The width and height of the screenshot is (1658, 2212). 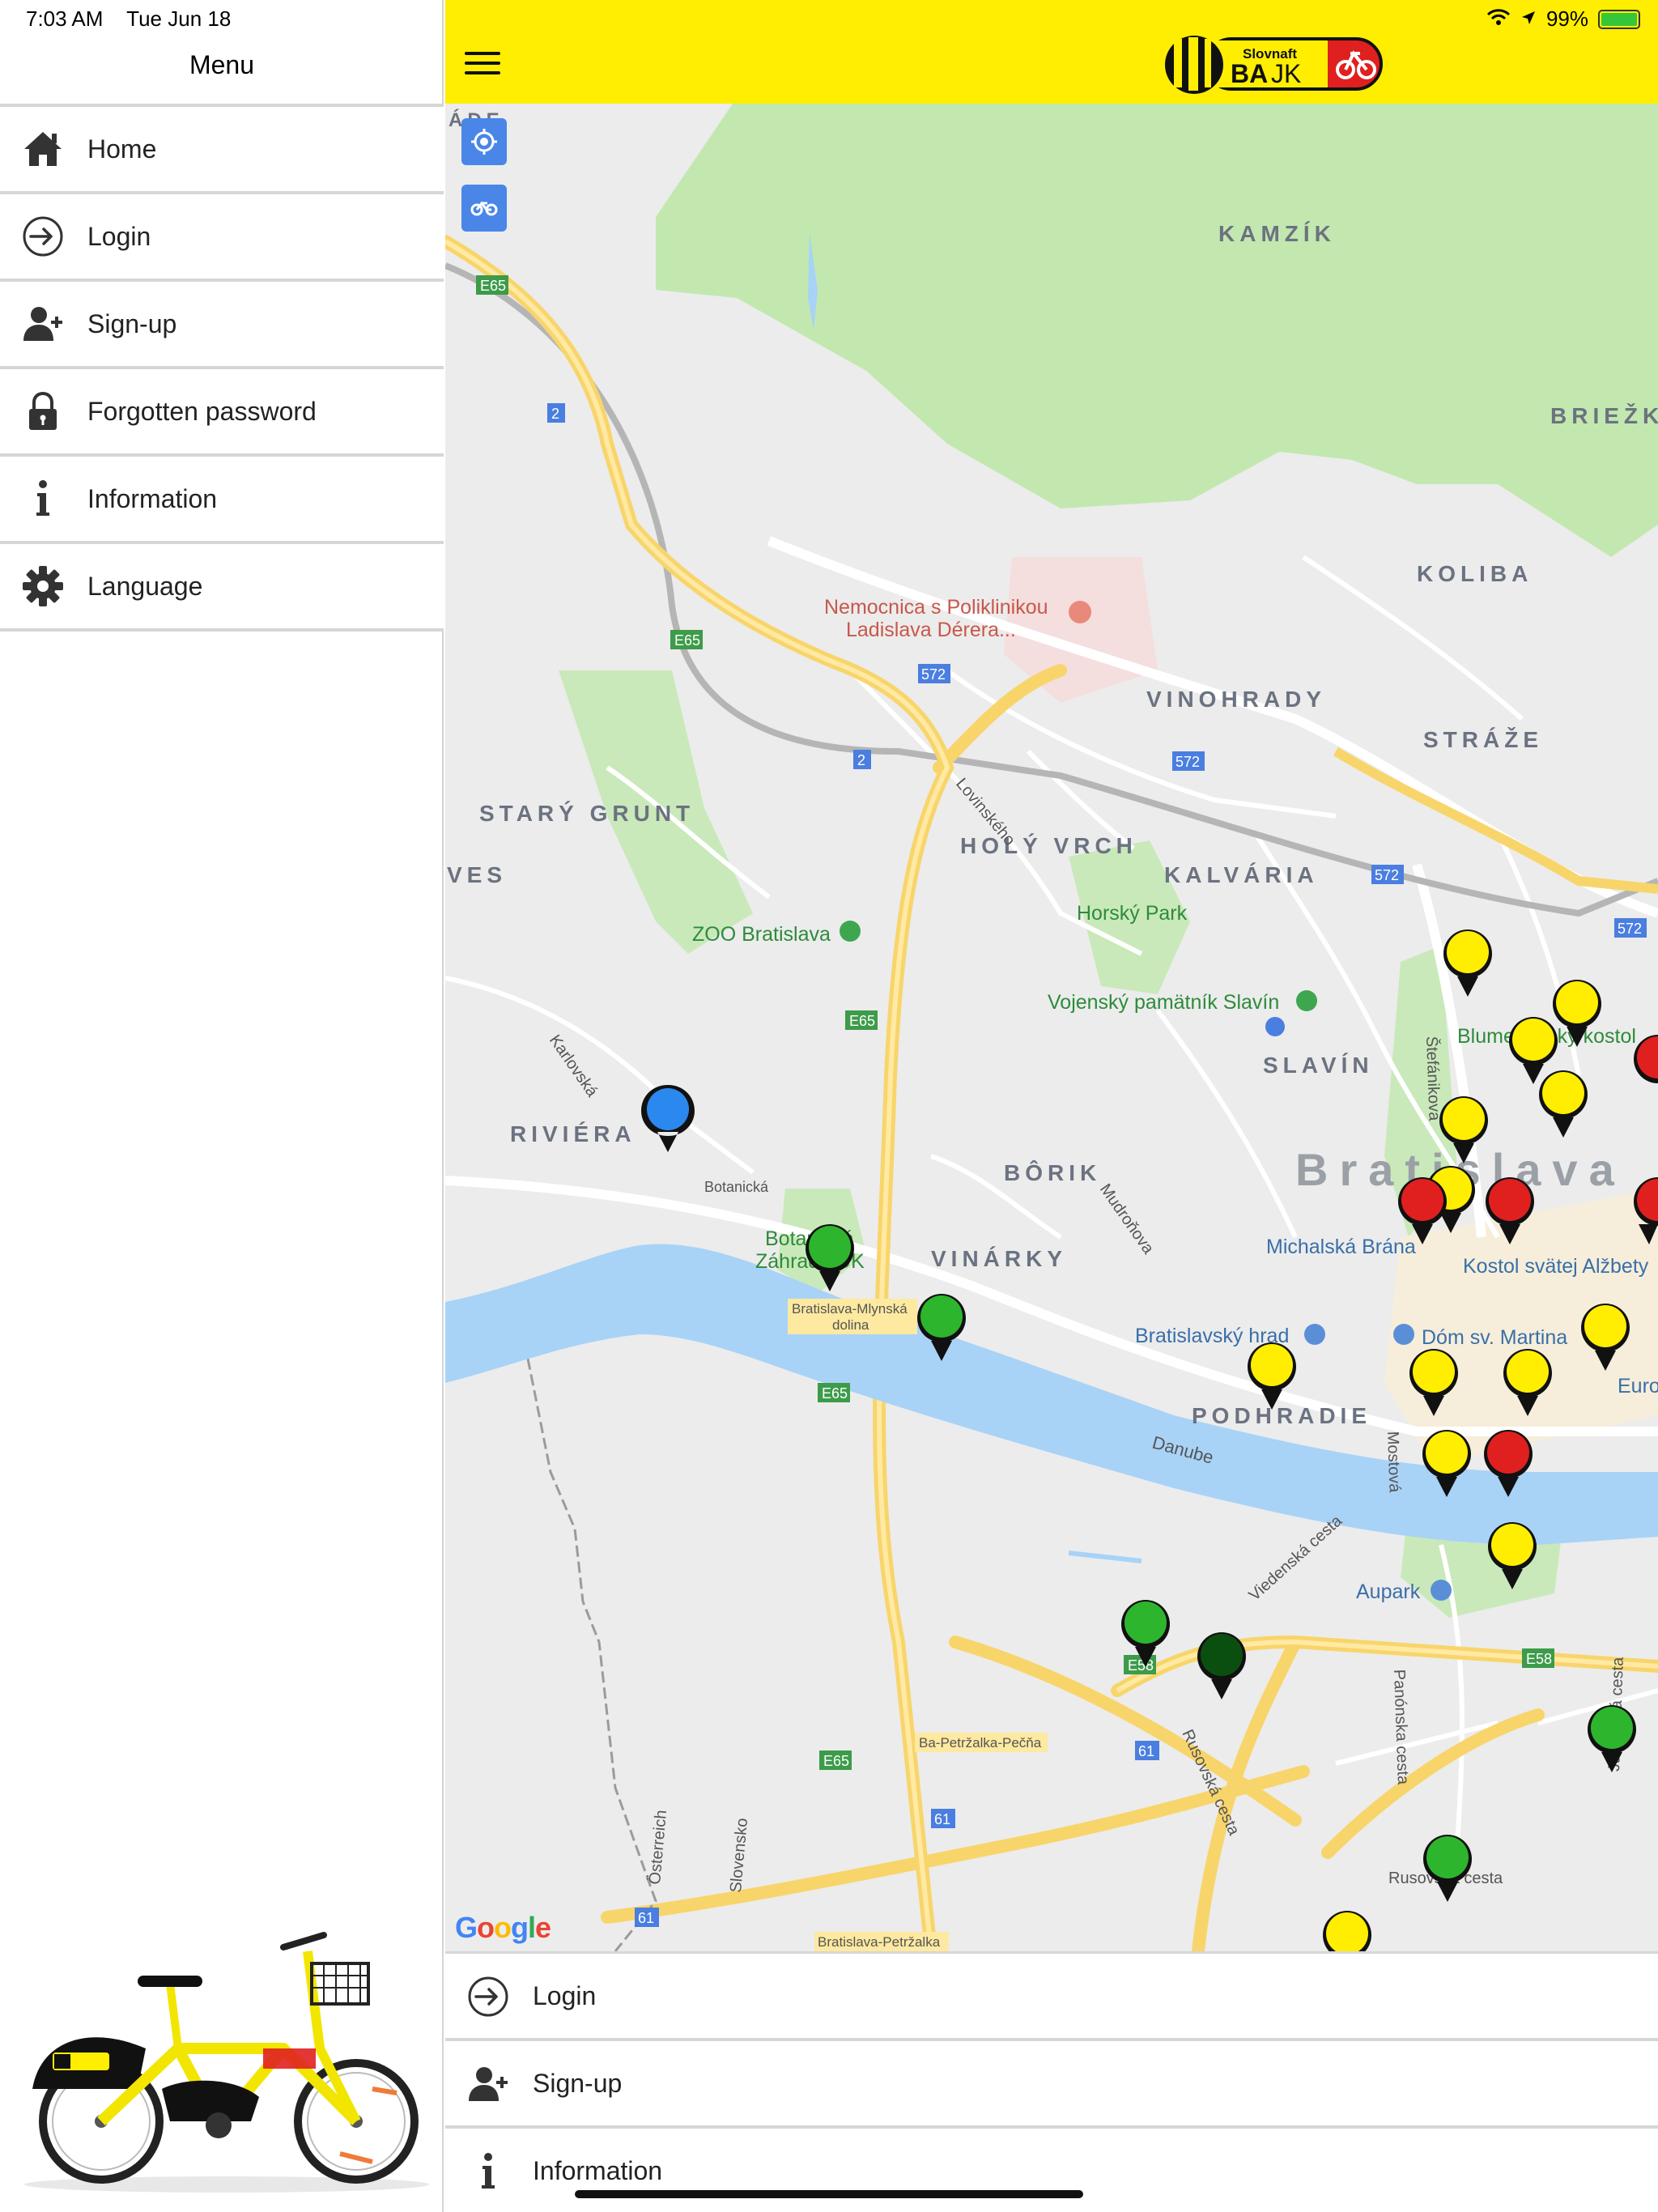 I want to click on poi-label: ZOO Bratislava, so click(x=761, y=935).